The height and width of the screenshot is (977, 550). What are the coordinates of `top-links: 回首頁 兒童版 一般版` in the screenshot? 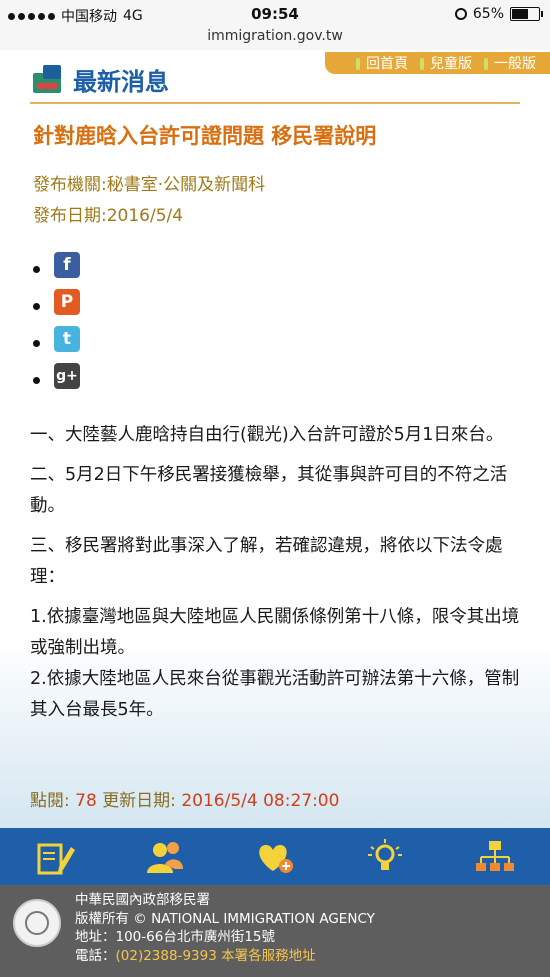 It's located at (437, 63).